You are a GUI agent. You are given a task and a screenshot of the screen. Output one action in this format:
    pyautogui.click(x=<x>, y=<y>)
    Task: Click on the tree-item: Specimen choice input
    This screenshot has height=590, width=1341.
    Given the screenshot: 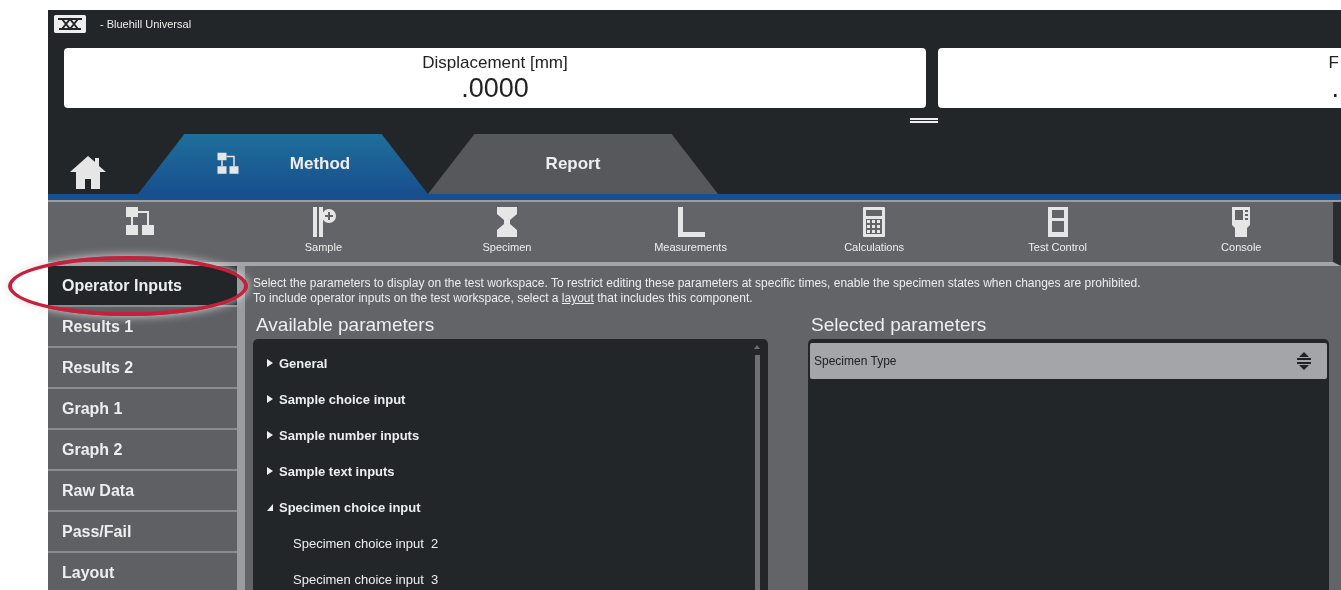 What is the action you would take?
    pyautogui.click(x=507, y=507)
    